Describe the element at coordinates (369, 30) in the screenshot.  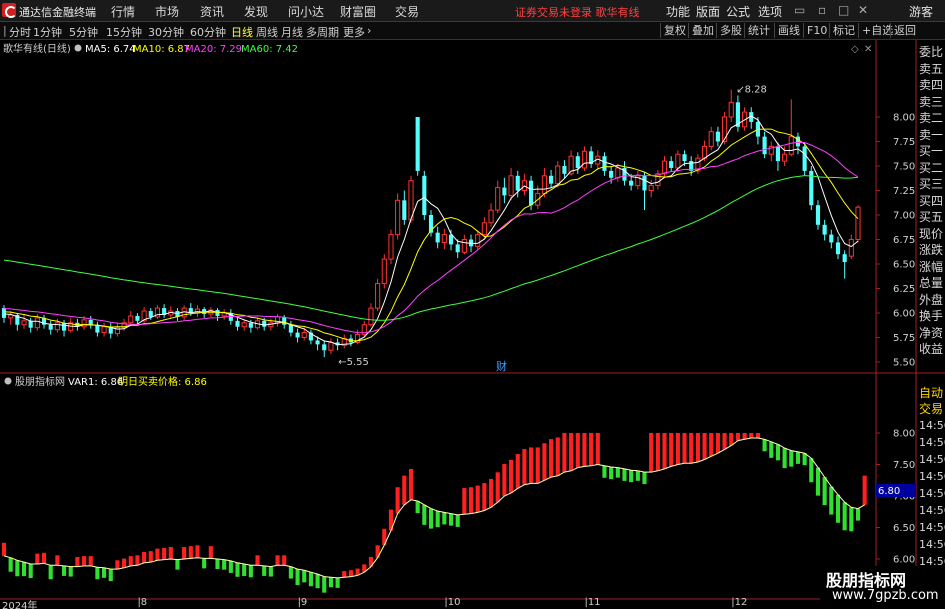
I see `more-chevron-icon: ›` at that location.